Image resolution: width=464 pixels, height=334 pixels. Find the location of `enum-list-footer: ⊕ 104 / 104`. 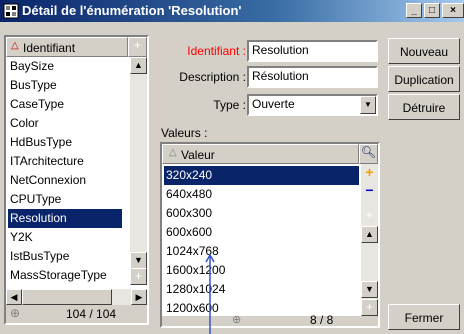

enum-list-footer: ⊕ 104 / 104 is located at coordinates (76, 314).